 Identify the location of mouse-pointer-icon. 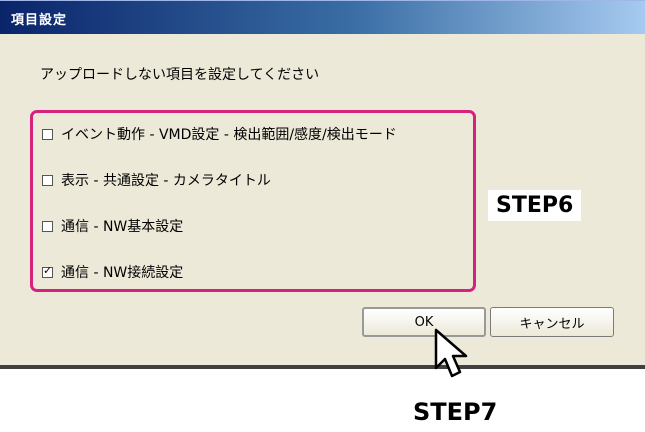
(451, 353).